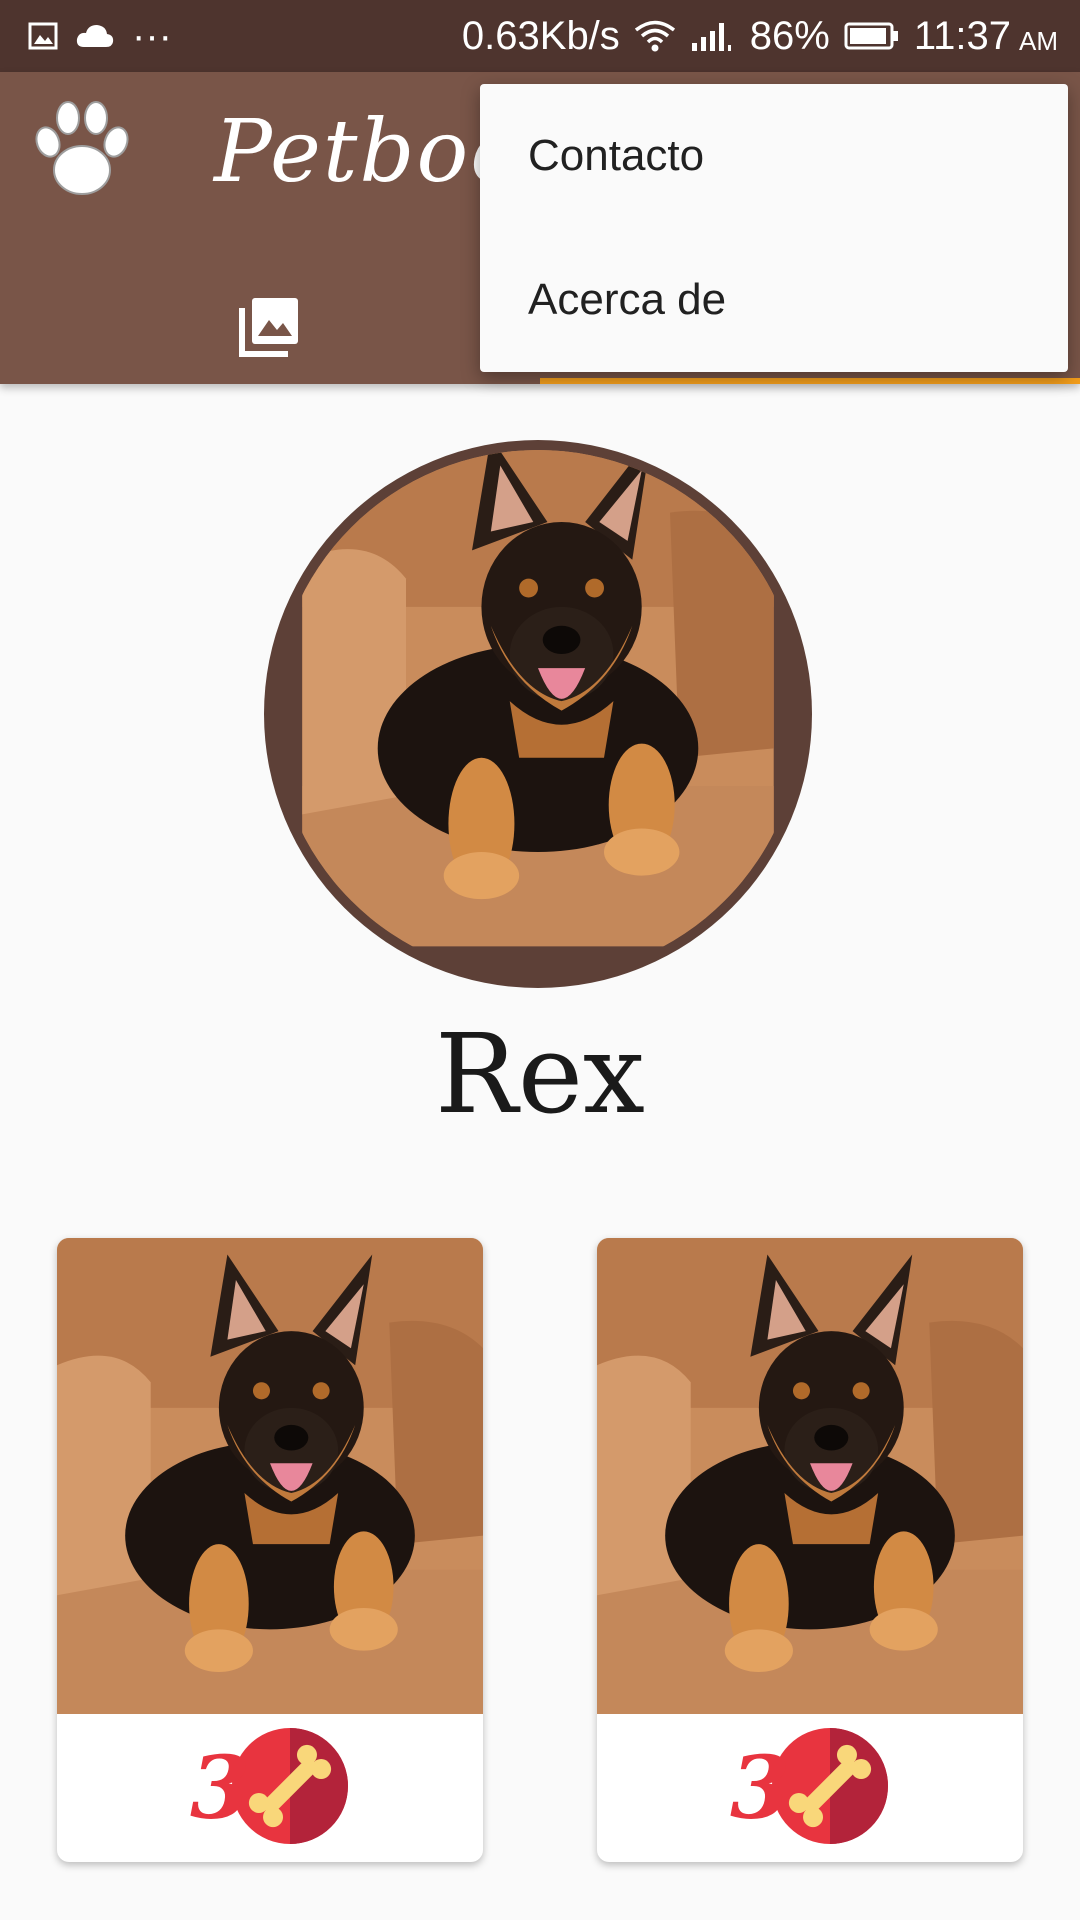 The height and width of the screenshot is (1920, 1080). Describe the element at coordinates (540, 1074) in the screenshot. I see `pet-name: Rex` at that location.